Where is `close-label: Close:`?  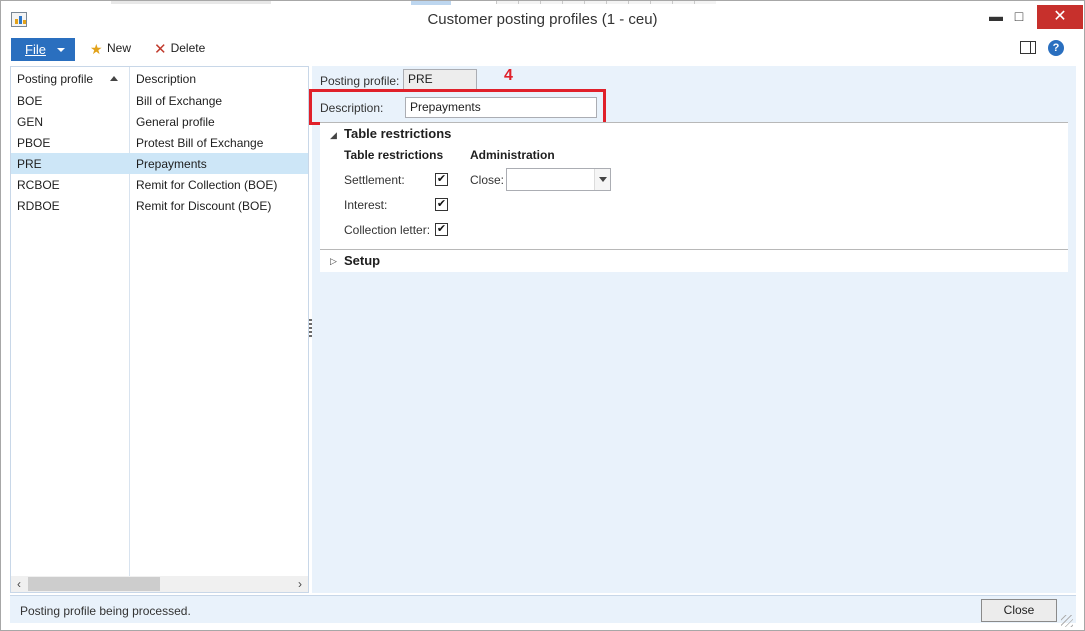 close-label: Close: is located at coordinates (487, 180).